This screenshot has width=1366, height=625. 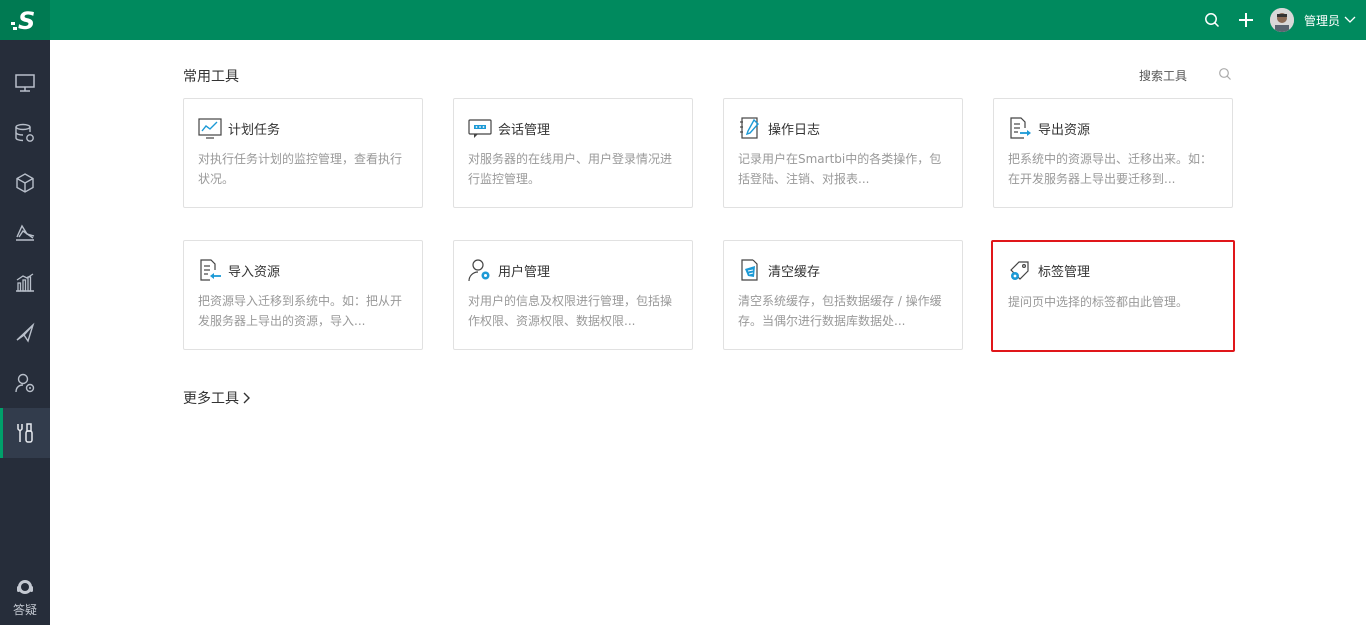 I want to click on chevron-right-icon, so click(x=246, y=398).